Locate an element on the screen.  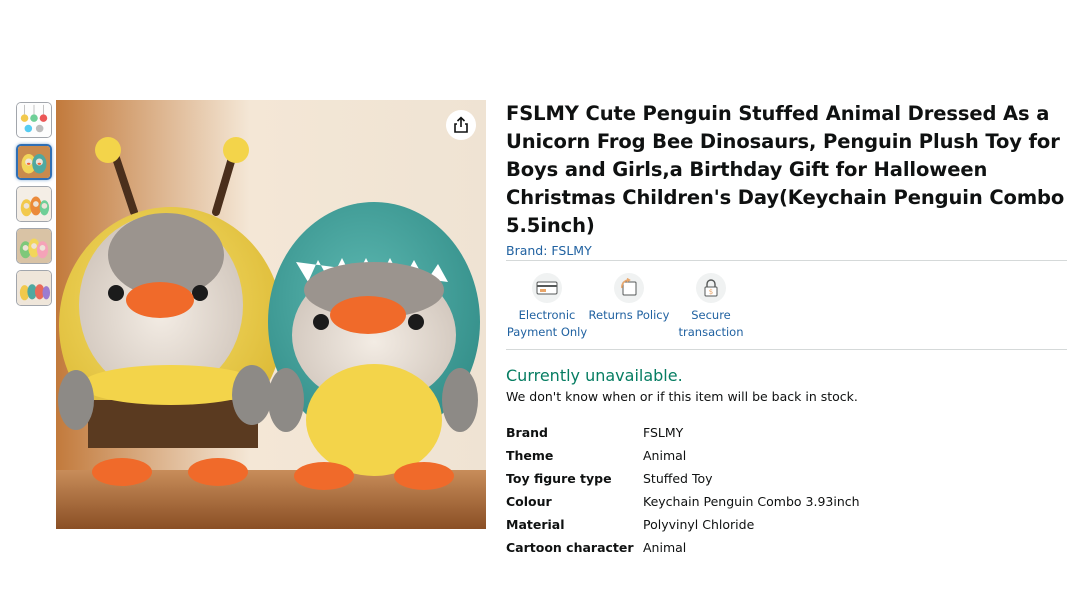
spec-key: Toy figure type is located at coordinates (559, 478).